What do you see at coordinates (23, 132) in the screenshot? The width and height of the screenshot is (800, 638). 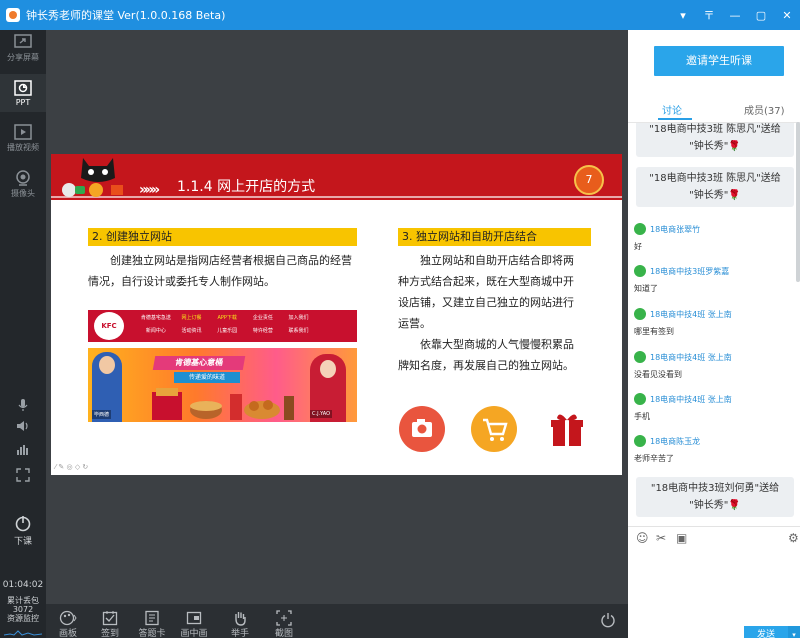 I see `play-video-icon` at bounding box center [23, 132].